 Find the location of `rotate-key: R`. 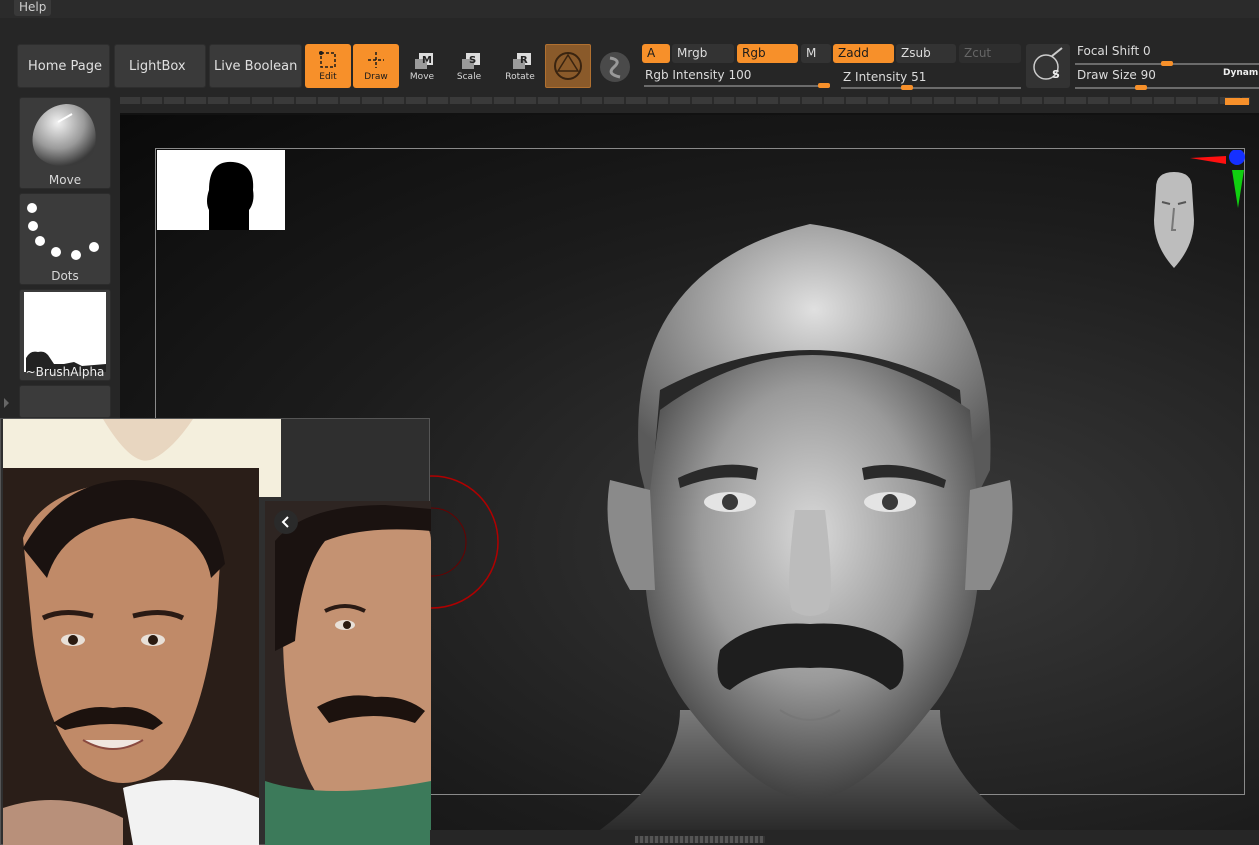

rotate-key: R is located at coordinates (524, 60).